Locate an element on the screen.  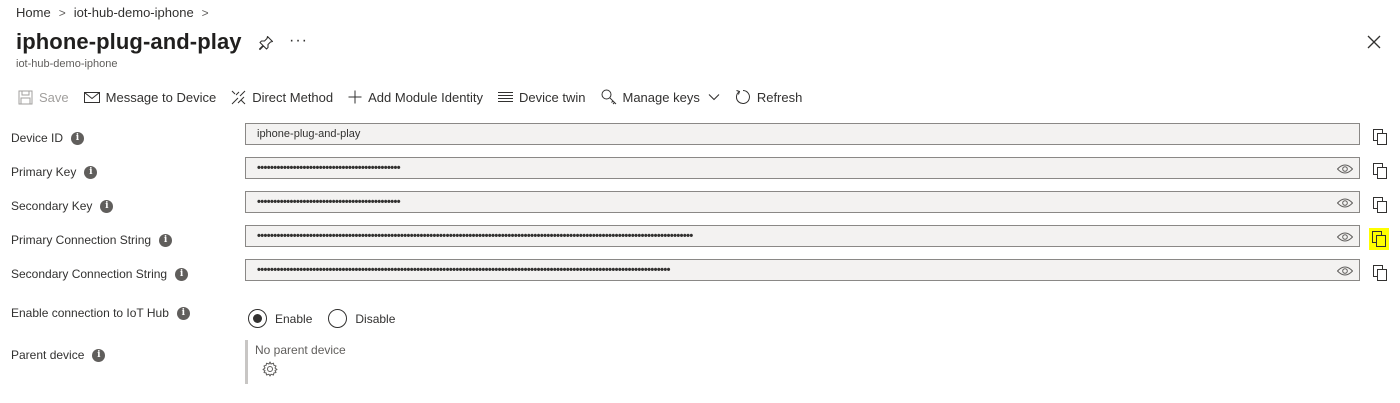
connection-radio-group: Enable Disable is located at coordinates (329, 318).